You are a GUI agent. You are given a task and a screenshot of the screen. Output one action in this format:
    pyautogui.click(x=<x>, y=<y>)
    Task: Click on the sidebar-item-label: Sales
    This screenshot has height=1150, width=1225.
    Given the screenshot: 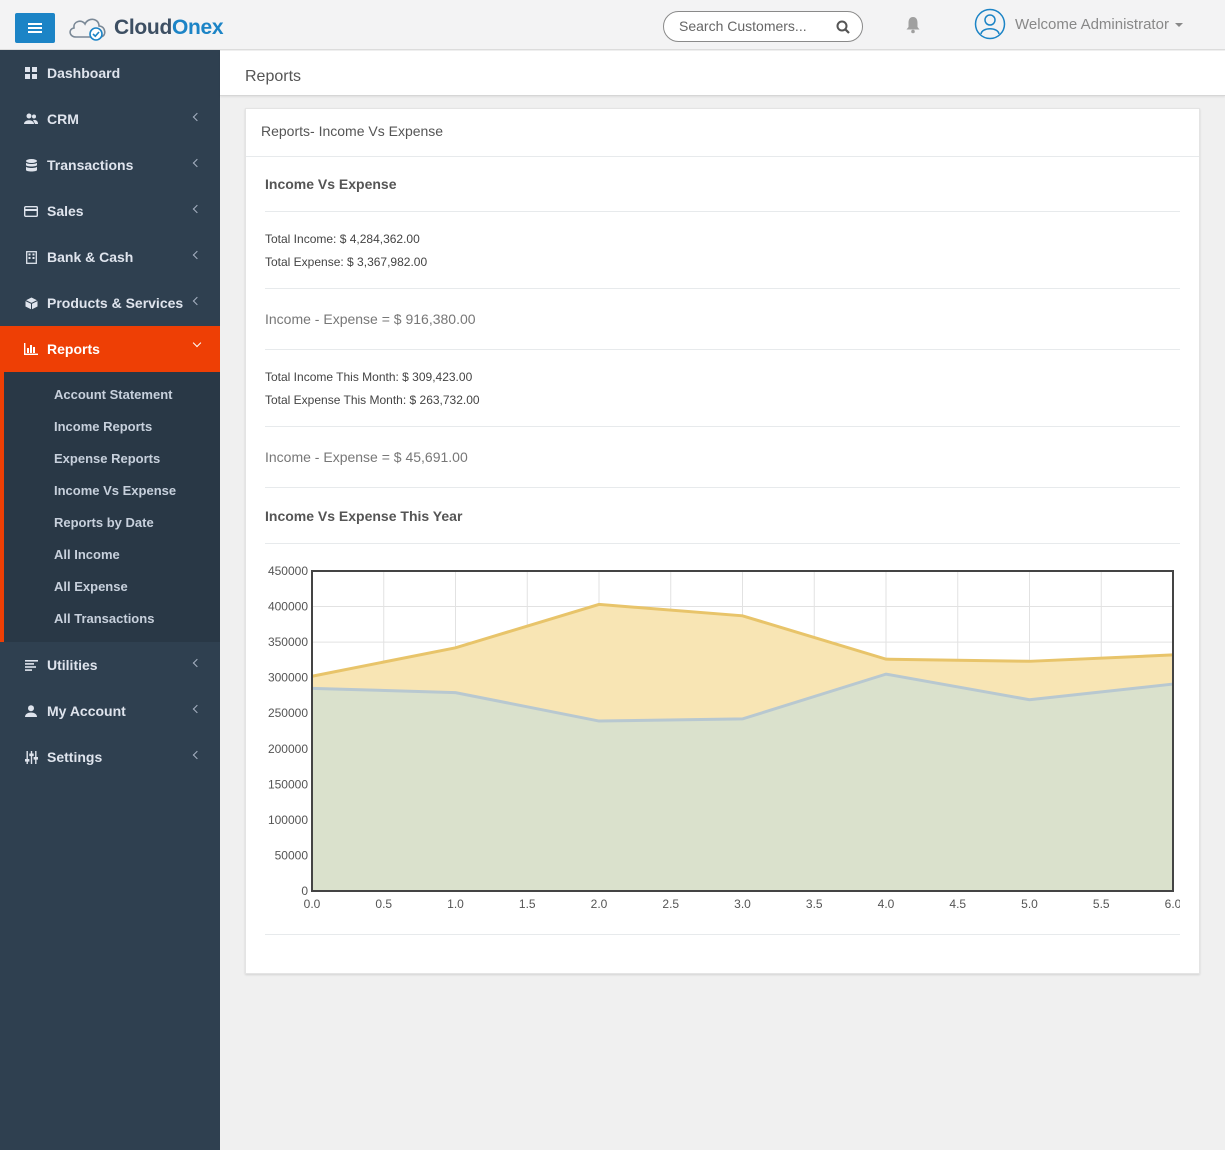 What is the action you would take?
    pyautogui.click(x=65, y=211)
    